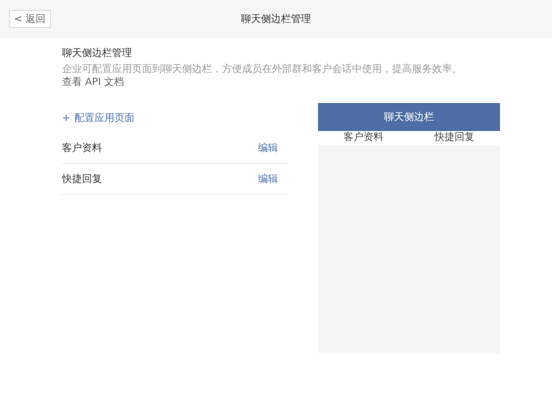 This screenshot has height=401, width=552. What do you see at coordinates (454, 138) in the screenshot?
I see `preview-tab: 快捷回复` at bounding box center [454, 138].